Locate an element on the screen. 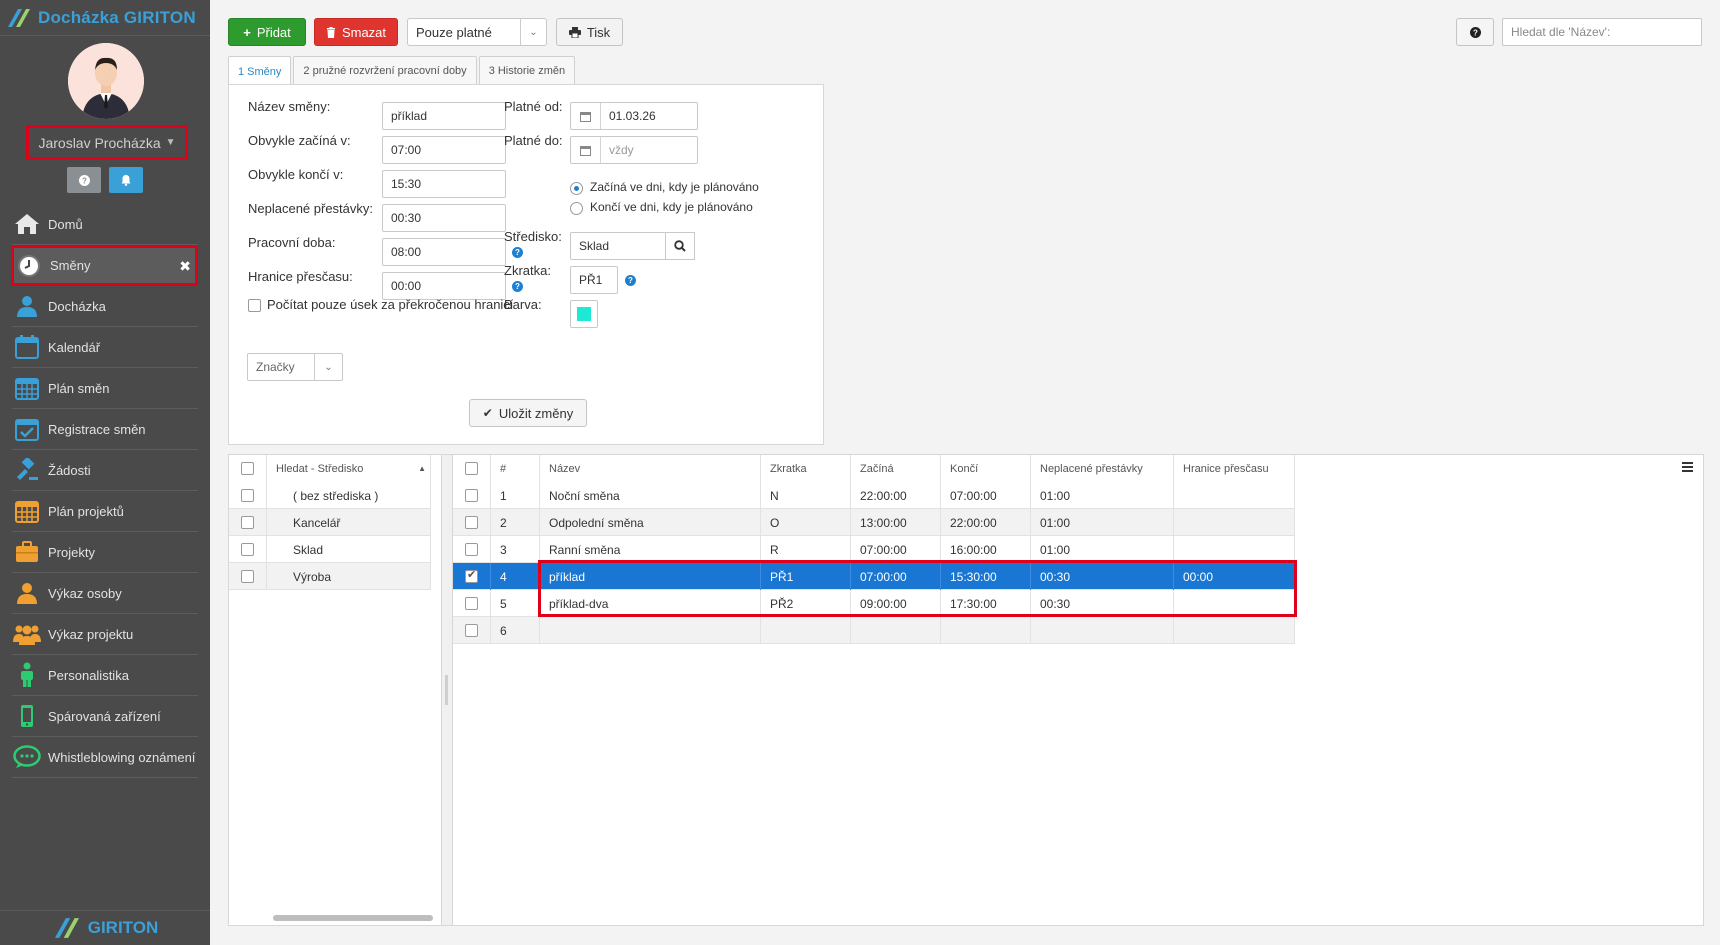 The image size is (1720, 945). delete-button: Smazat is located at coordinates (356, 32).